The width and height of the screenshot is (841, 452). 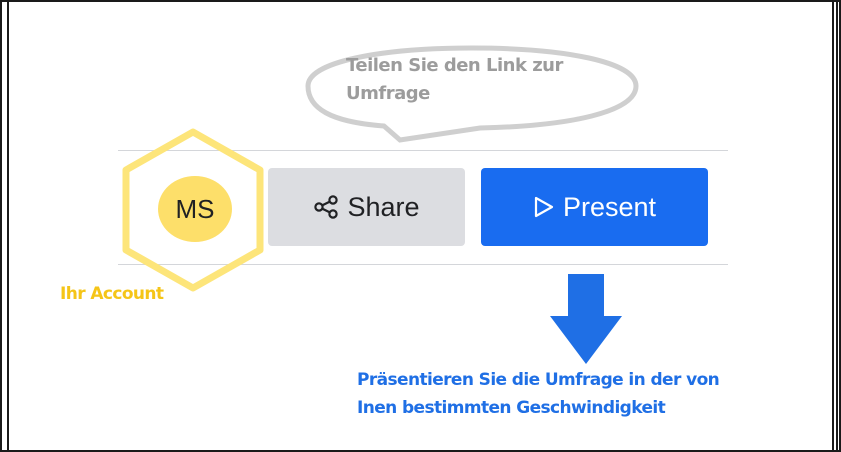 I want to click on share-icon, so click(x=326, y=207).